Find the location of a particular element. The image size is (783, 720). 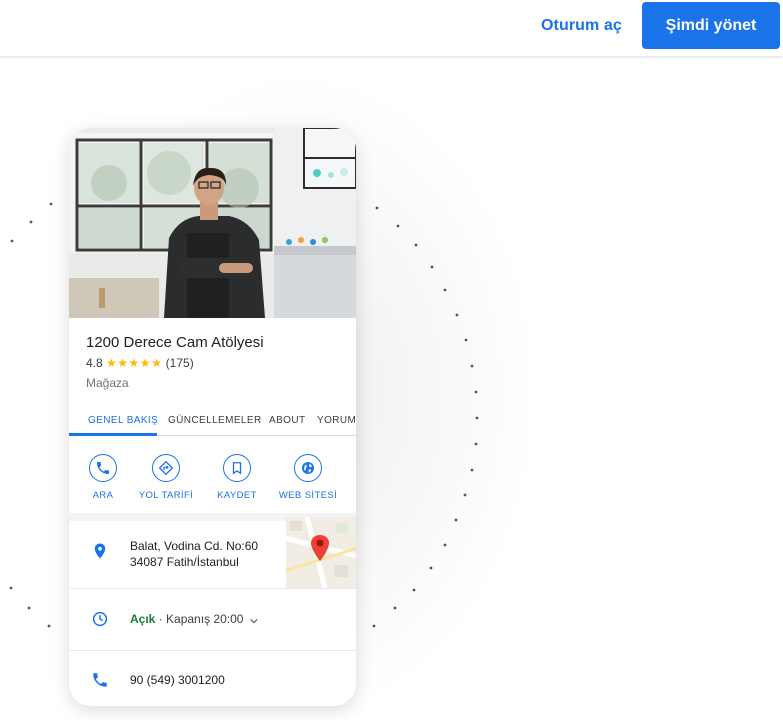

phone-row: 90 (549) 3001200 is located at coordinates (212, 678).